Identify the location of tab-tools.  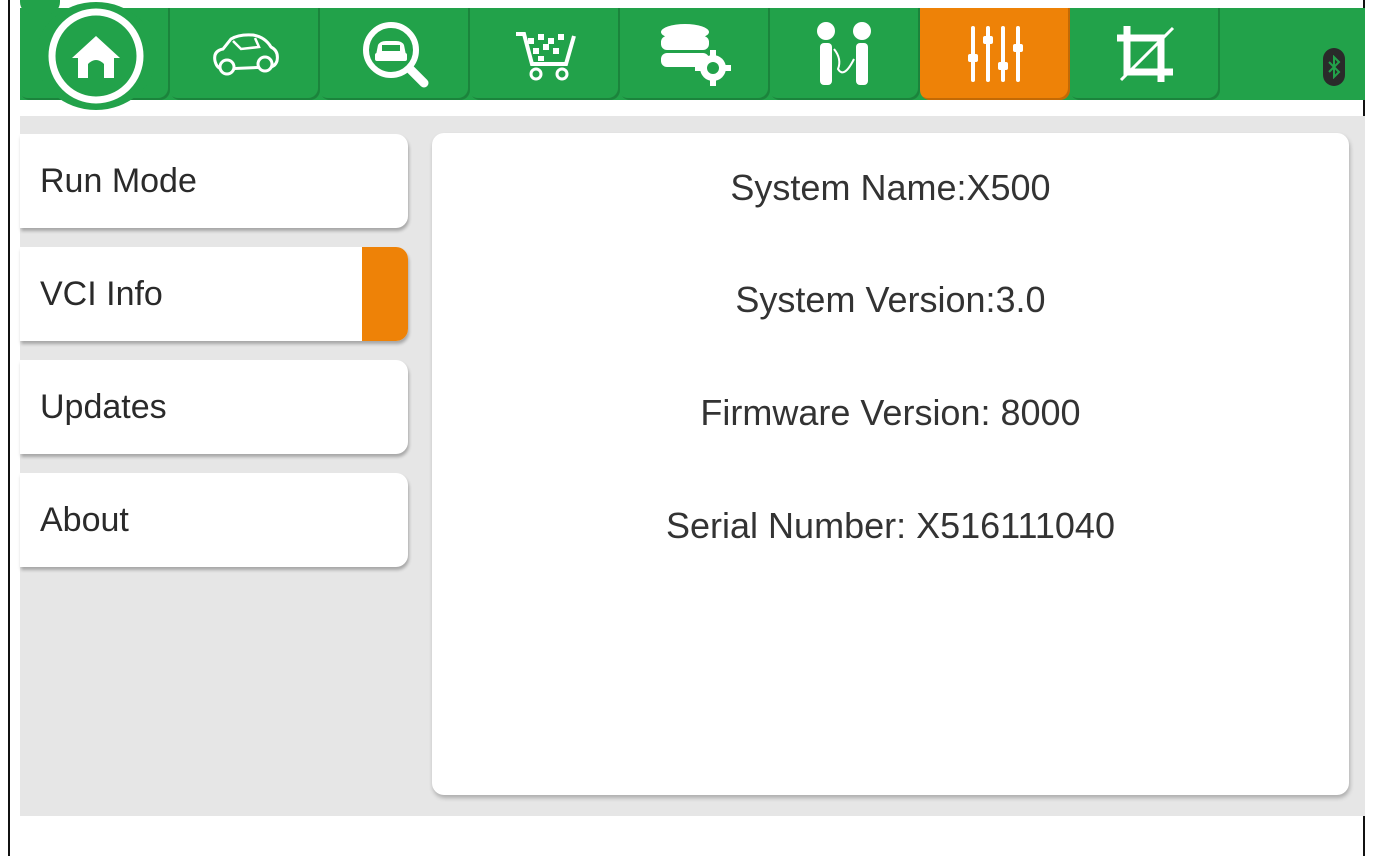
(1145, 54).